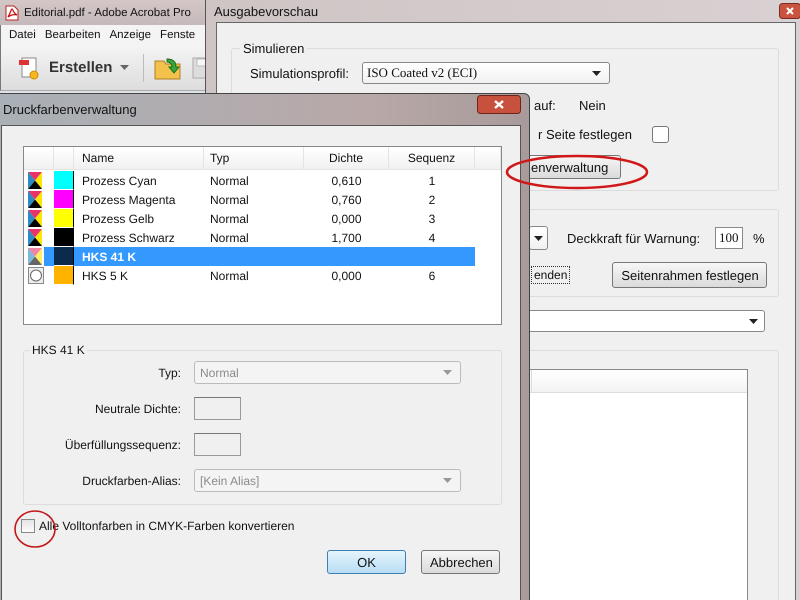 The width and height of the screenshot is (800, 600). I want to click on table-cell-text: 3, so click(432, 219).